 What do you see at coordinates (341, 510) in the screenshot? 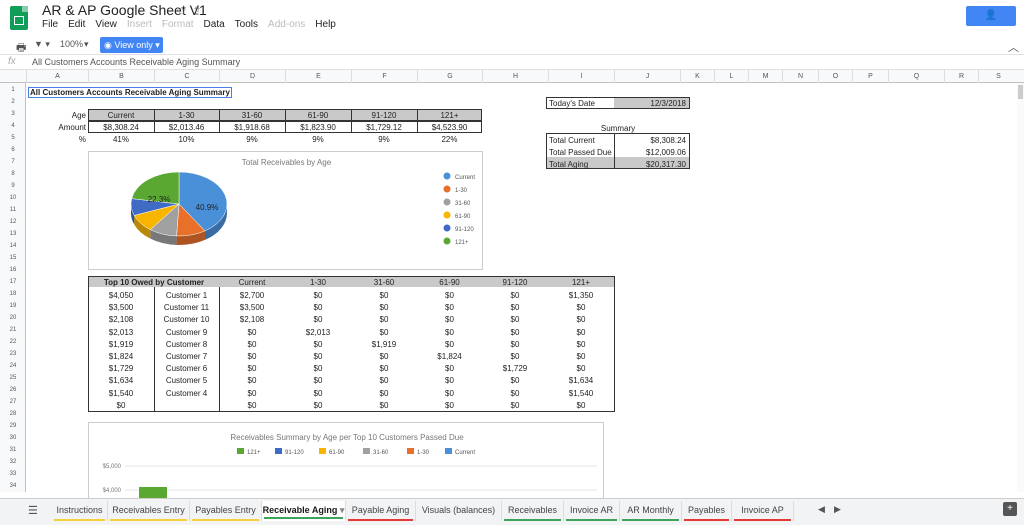
I see `tab-menu-chevron-icon: ▾` at bounding box center [341, 510].